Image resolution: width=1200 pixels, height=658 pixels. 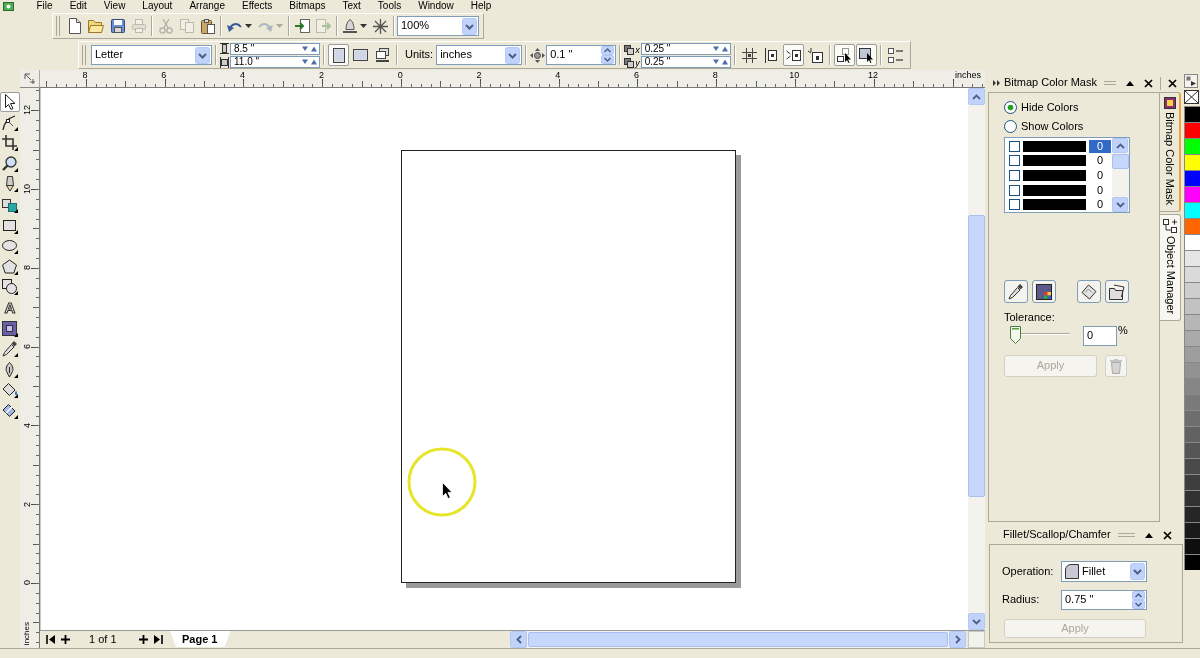 I want to click on color-mode-radio: Show Colors, so click(x=1044, y=126).